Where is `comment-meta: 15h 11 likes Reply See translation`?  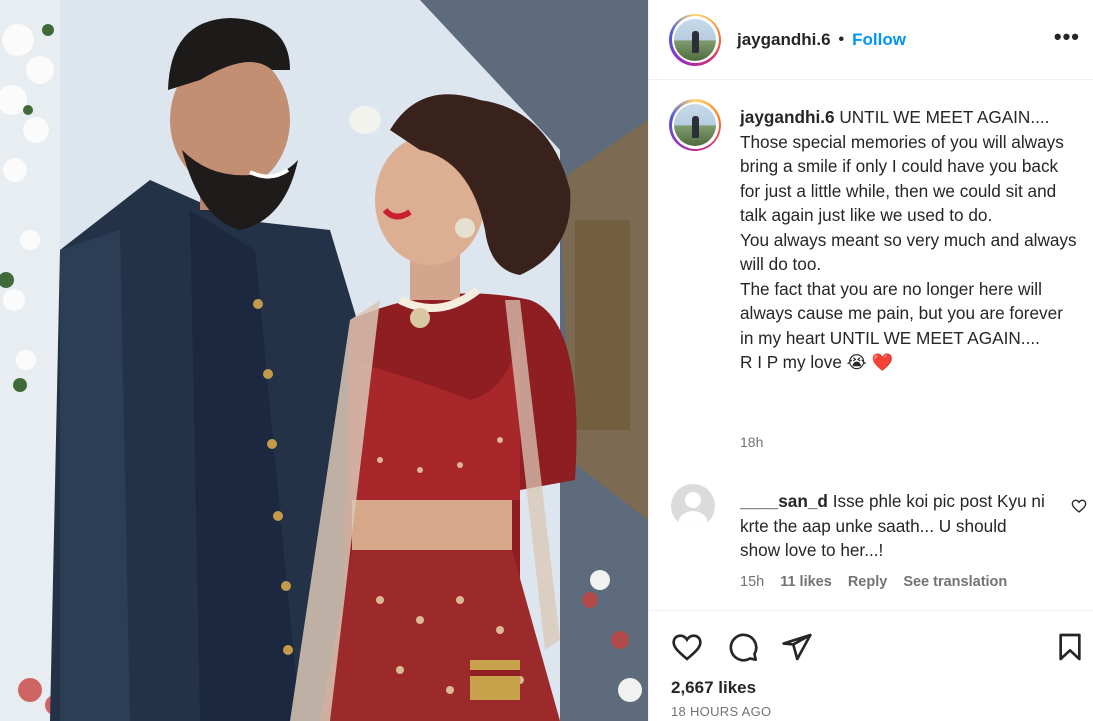
comment-meta: 15h 11 likes Reply See translation is located at coordinates (873, 582).